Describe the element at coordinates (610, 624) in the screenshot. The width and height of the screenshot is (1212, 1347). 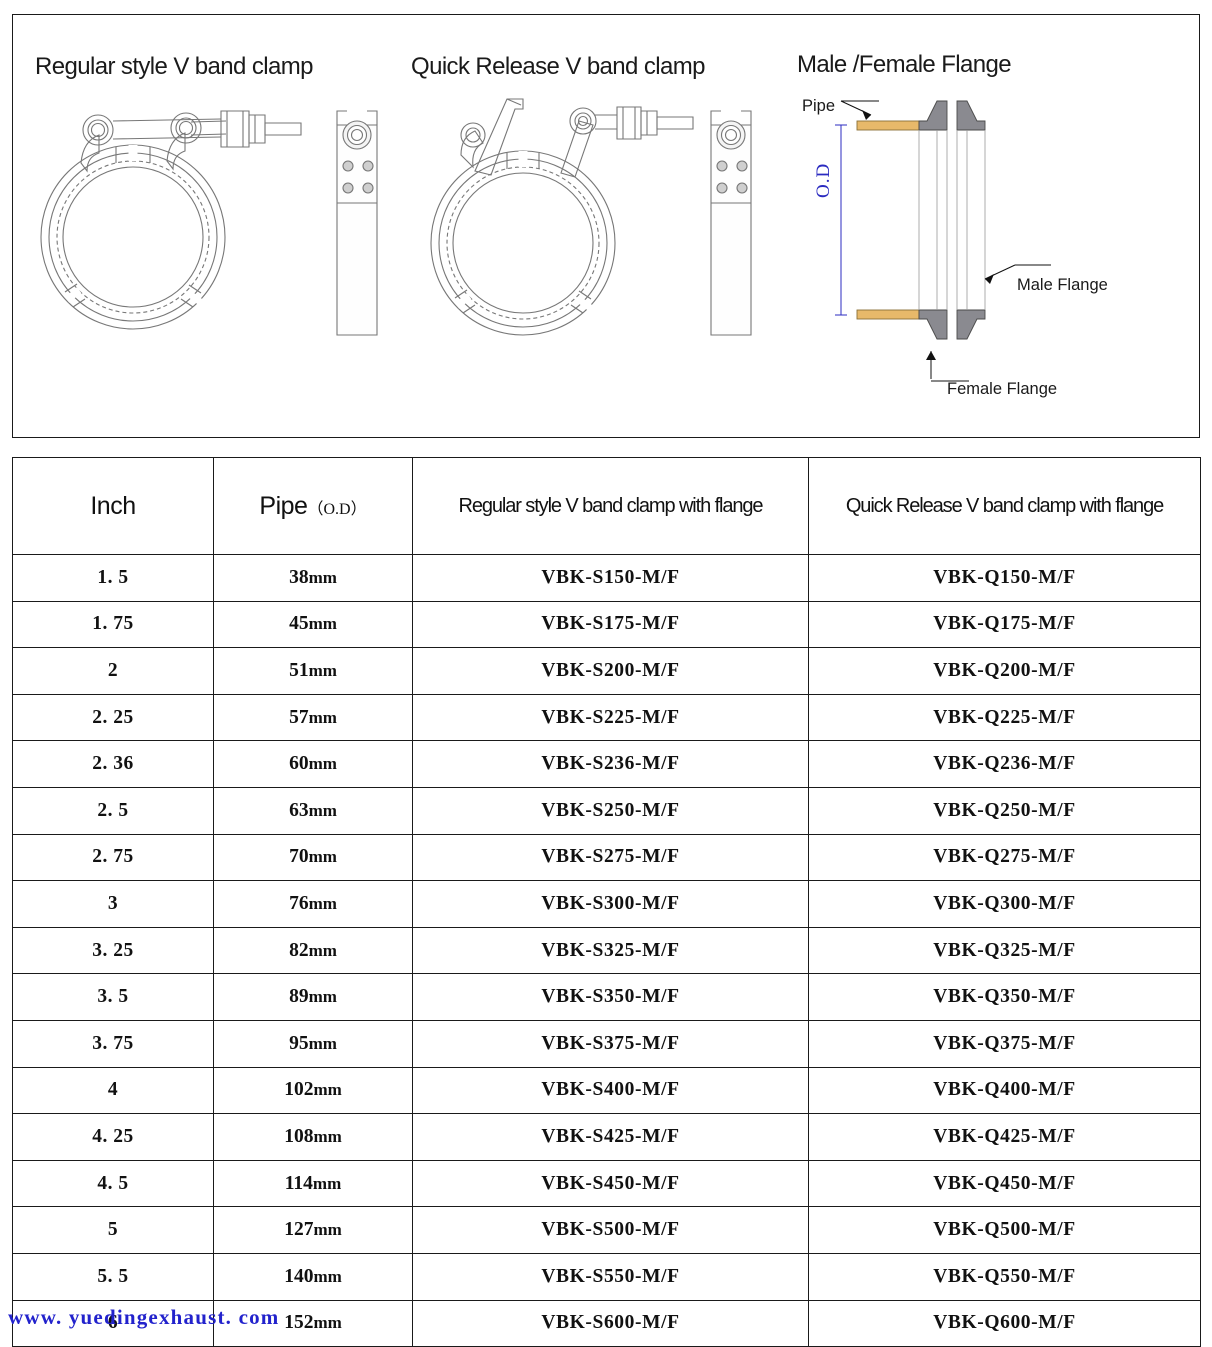
I see `cell-regular-part-number: VBK-S175-M/F` at that location.